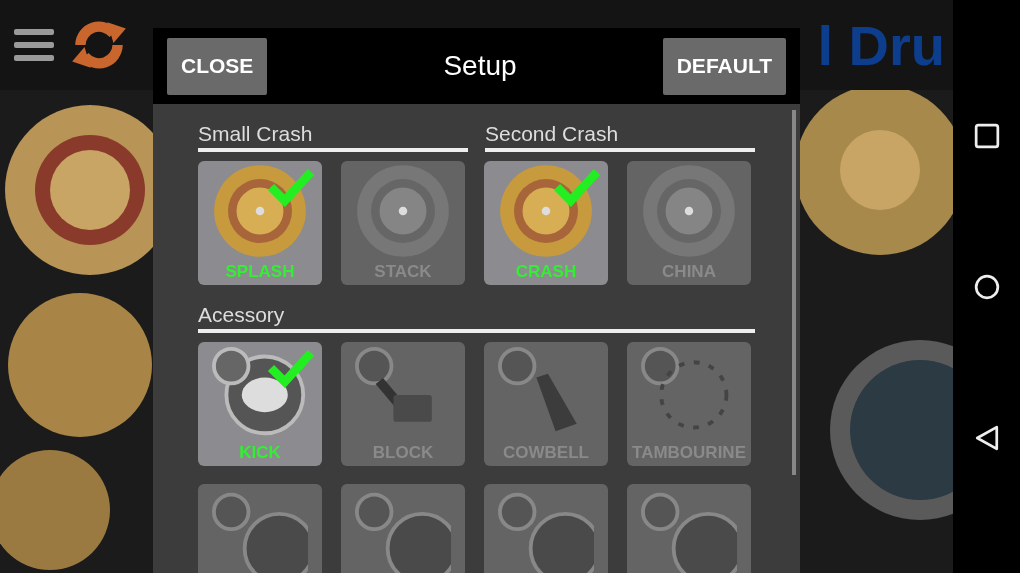 The height and width of the screenshot is (573, 1020). I want to click on default-button: DEFAULT, so click(724, 66).